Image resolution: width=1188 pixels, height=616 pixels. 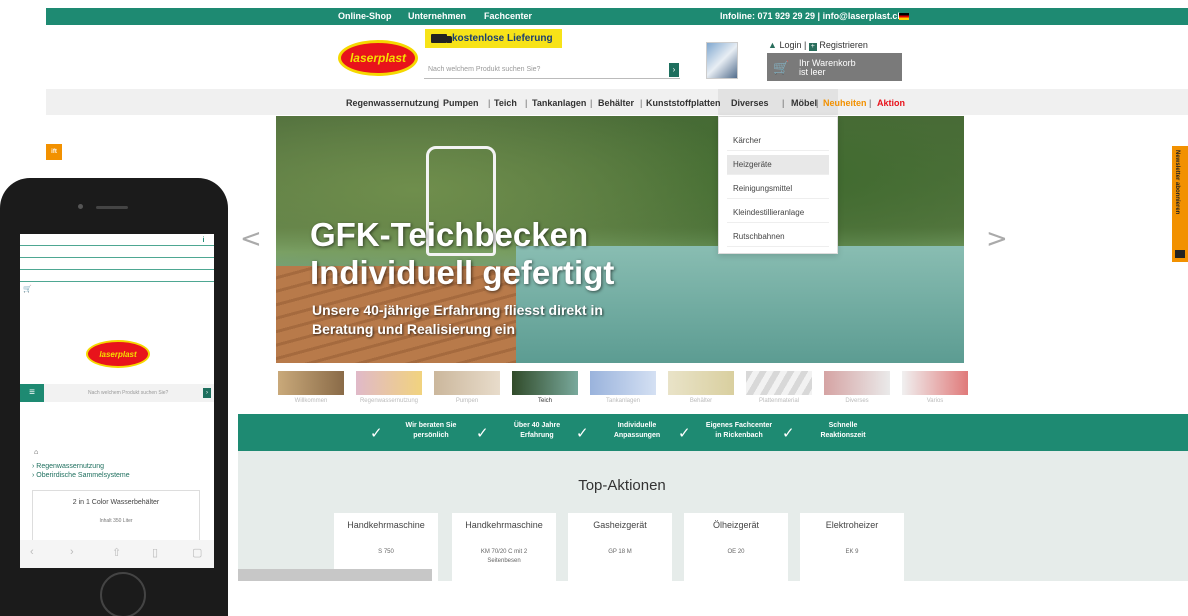 What do you see at coordinates (559, 103) in the screenshot?
I see `nav-item-tankanlagen: Tankanlagen` at bounding box center [559, 103].